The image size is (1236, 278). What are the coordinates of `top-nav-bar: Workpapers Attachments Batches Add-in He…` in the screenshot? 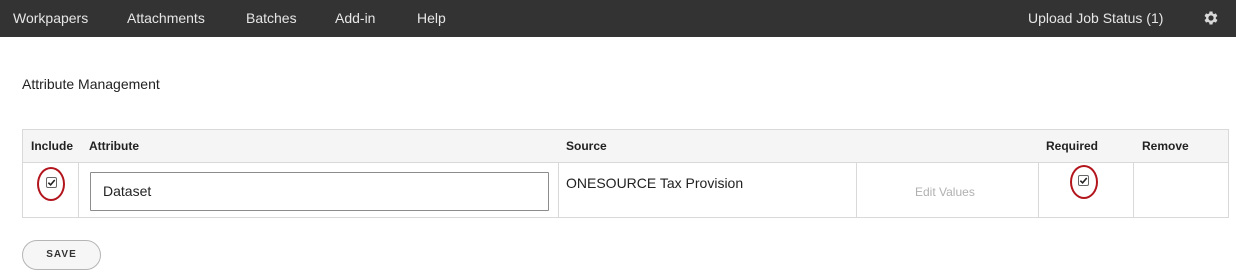 It's located at (618, 18).